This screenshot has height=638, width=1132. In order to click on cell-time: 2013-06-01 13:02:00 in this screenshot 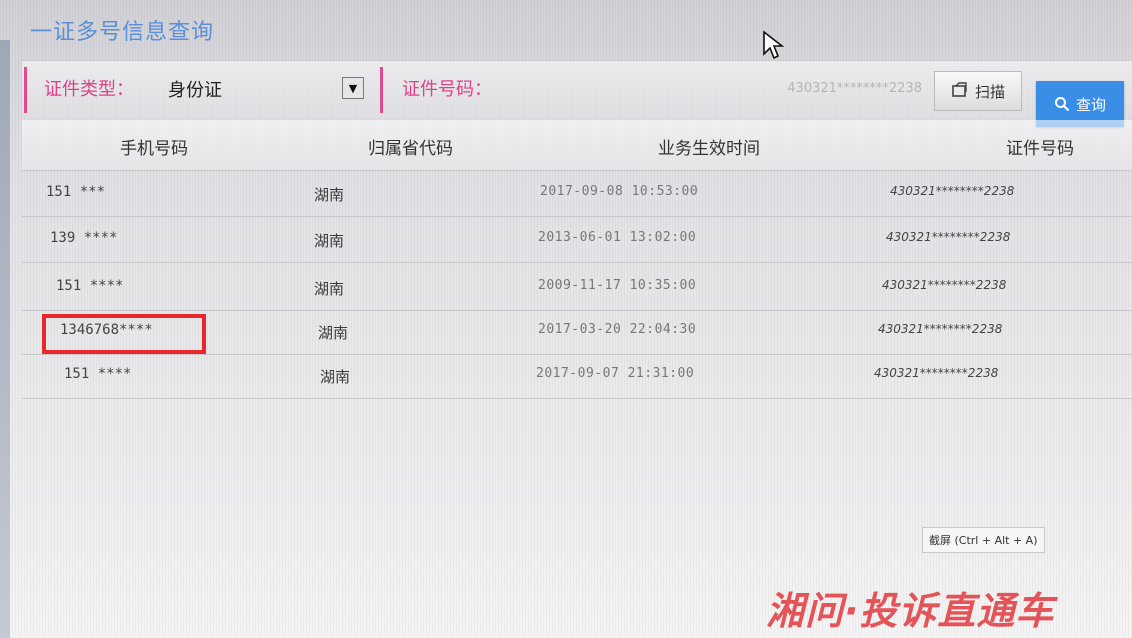, I will do `click(617, 237)`.